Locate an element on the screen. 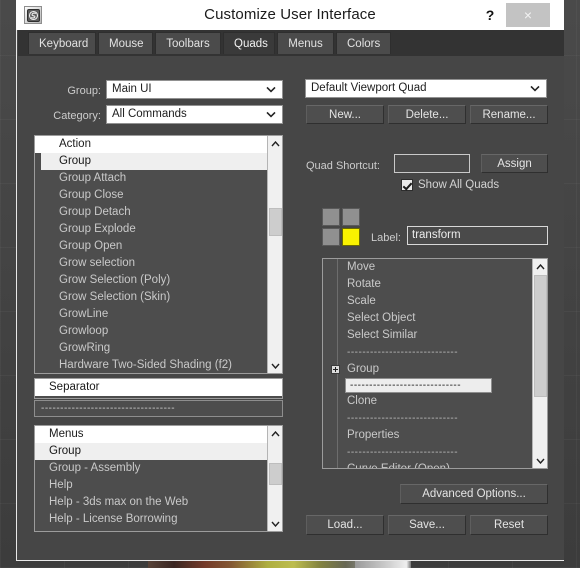 The width and height of the screenshot is (580, 568). commands-scrollbar is located at coordinates (274, 254).